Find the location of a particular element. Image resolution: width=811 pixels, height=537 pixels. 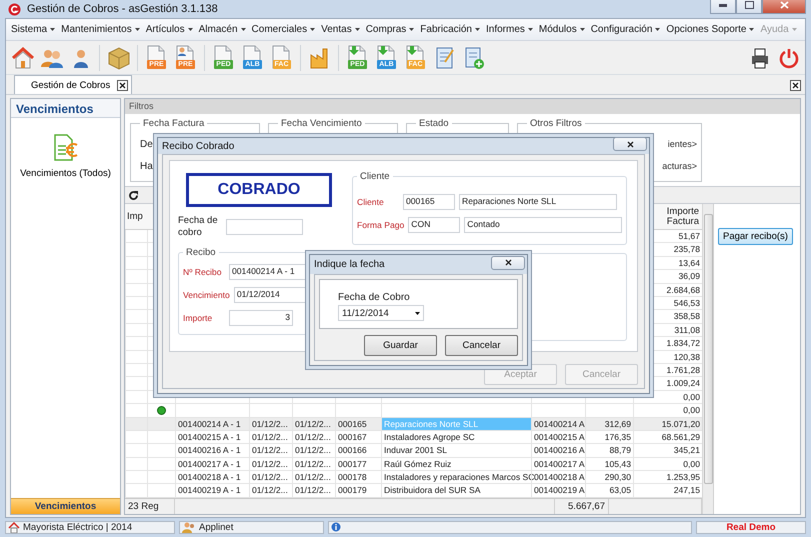

pay-button: Pagar recibo(s) is located at coordinates (755, 237).